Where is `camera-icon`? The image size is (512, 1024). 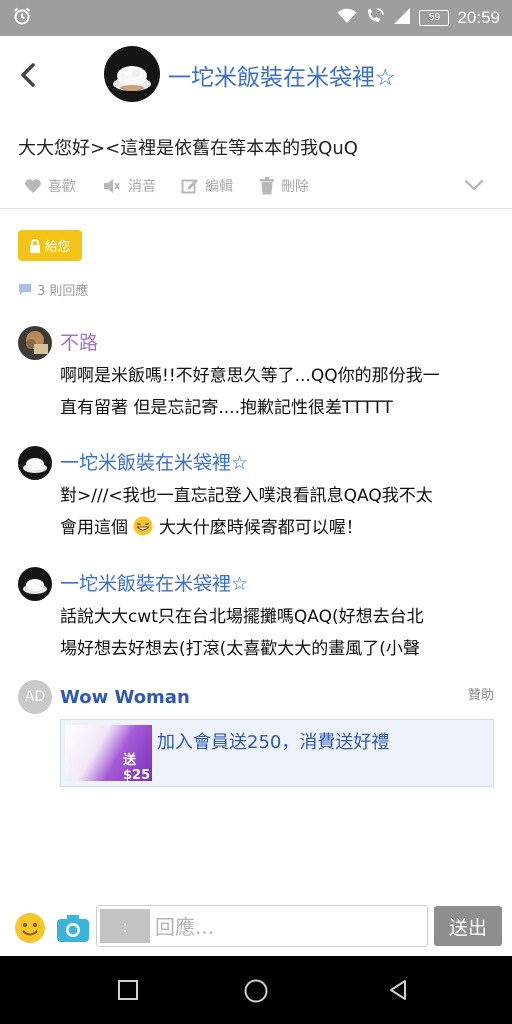 camera-icon is located at coordinates (73, 928).